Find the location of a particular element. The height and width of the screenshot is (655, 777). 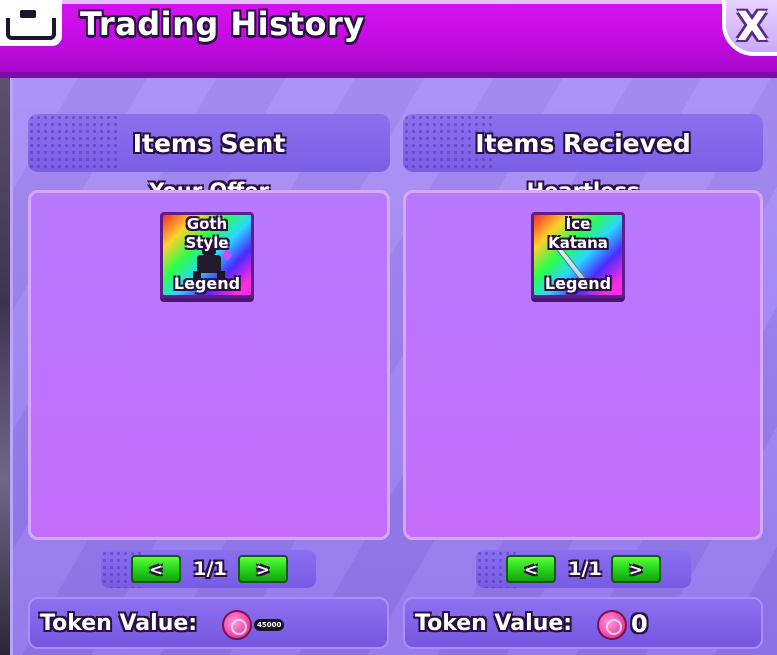

token-amount: 45000 is located at coordinates (269, 625).